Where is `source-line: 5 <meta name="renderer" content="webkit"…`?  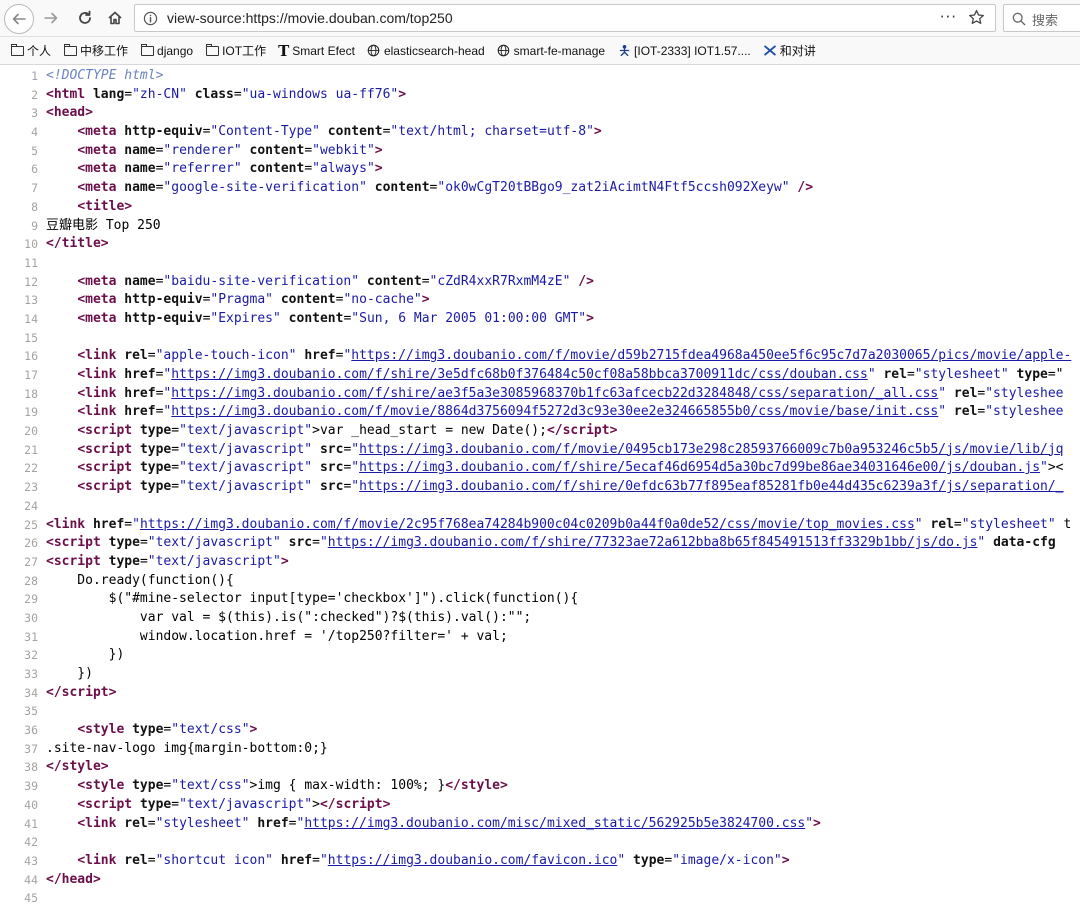
source-line: 5 <meta name="renderer" content="webkit"… is located at coordinates (540, 151).